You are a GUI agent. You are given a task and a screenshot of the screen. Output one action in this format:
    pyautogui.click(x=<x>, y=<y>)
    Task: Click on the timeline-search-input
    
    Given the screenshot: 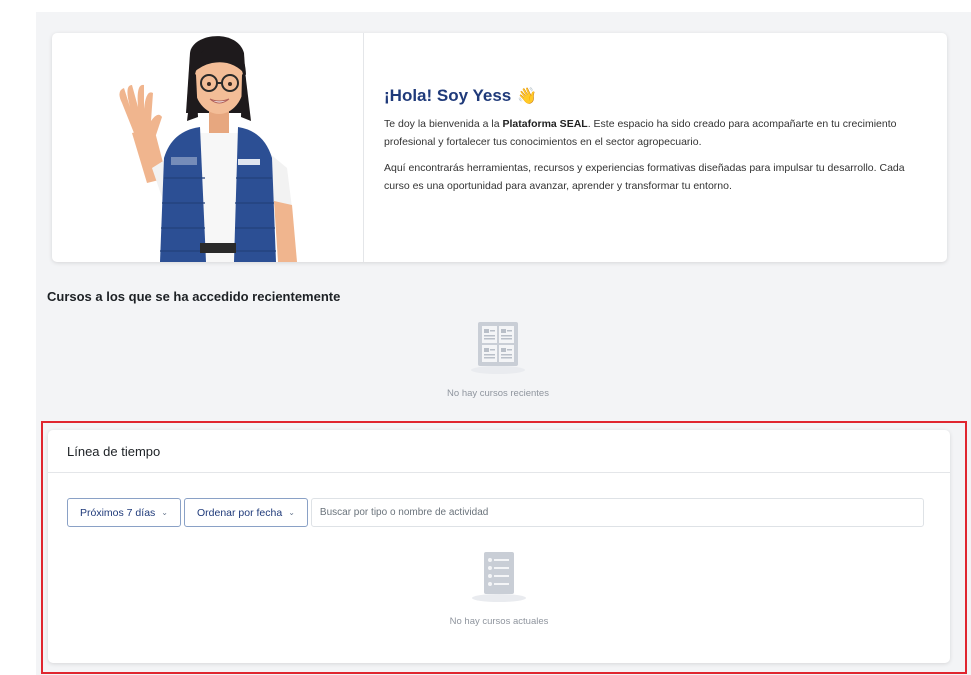 What is the action you would take?
    pyautogui.click(x=617, y=512)
    